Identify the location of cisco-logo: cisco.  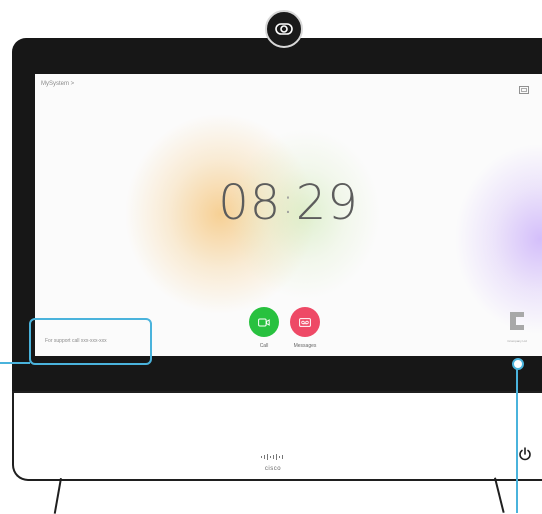
(273, 459).